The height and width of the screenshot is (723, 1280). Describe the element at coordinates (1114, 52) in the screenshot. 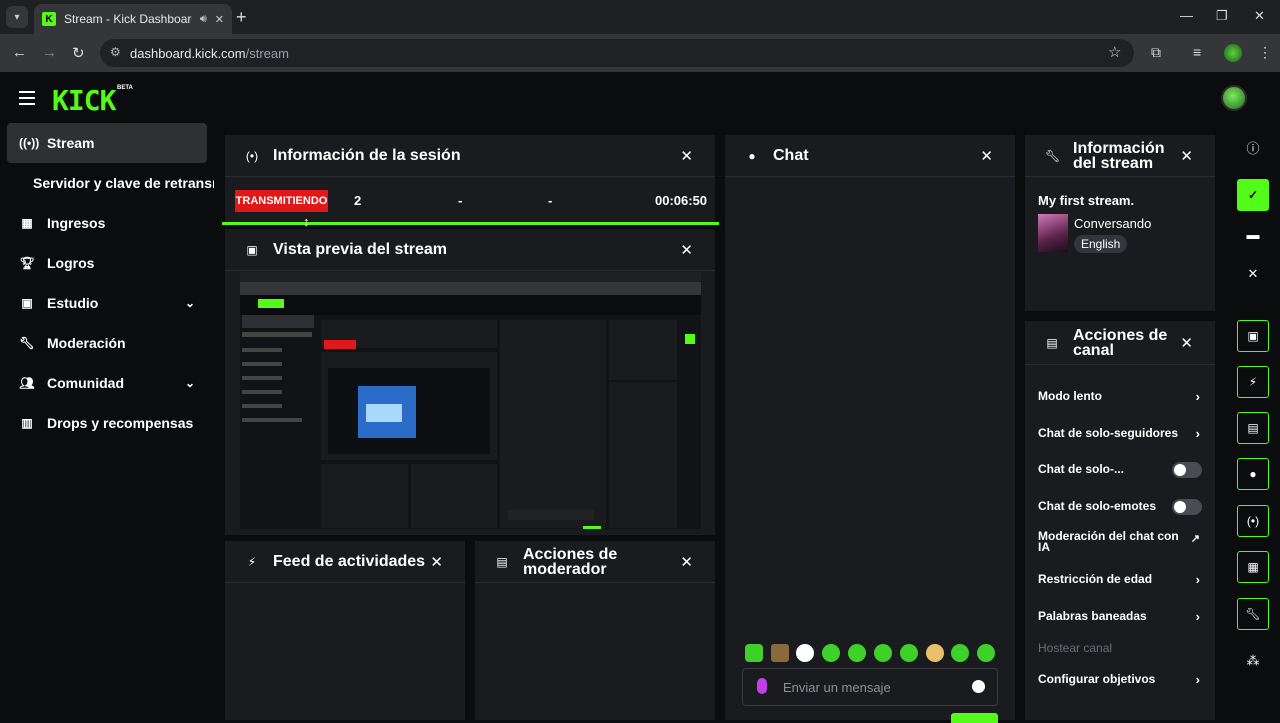

I see `bookmark-star-icon: ☆` at that location.